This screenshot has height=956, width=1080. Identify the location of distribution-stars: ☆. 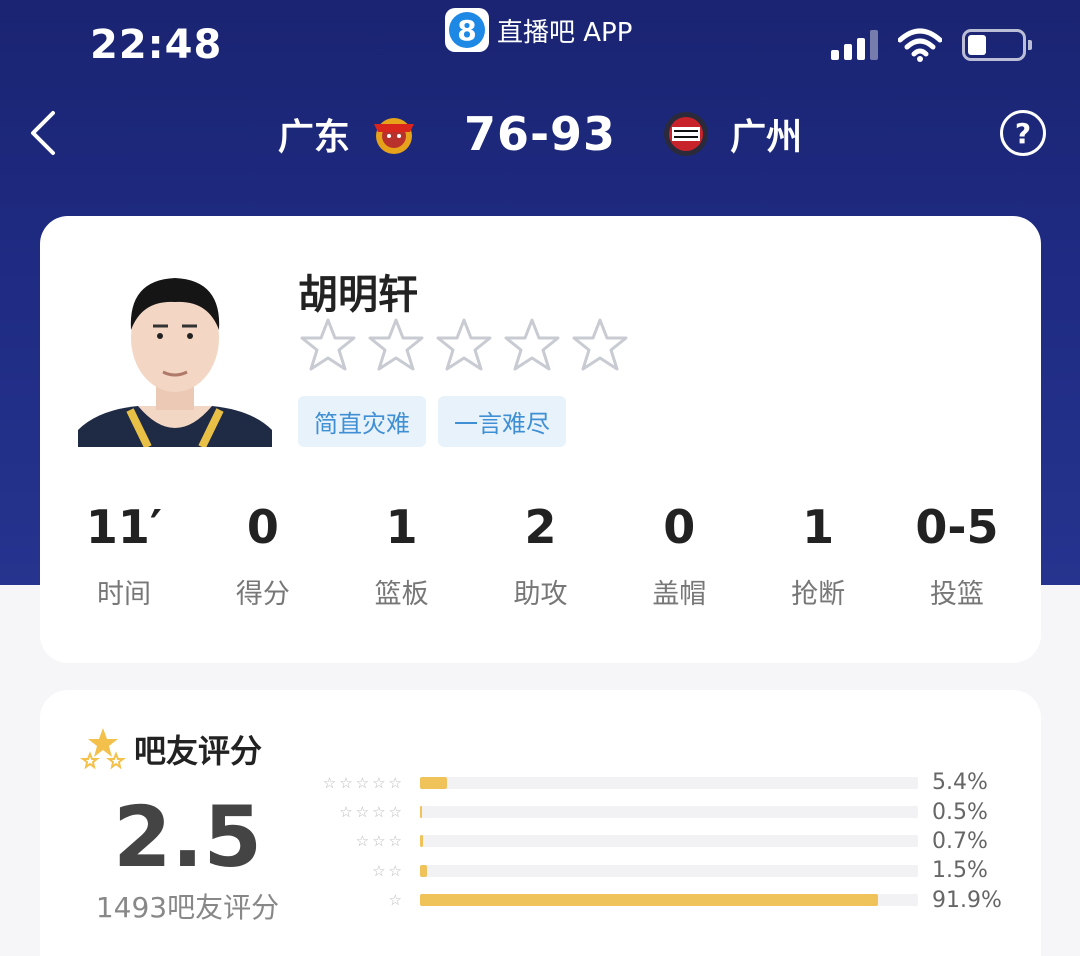
(352, 900).